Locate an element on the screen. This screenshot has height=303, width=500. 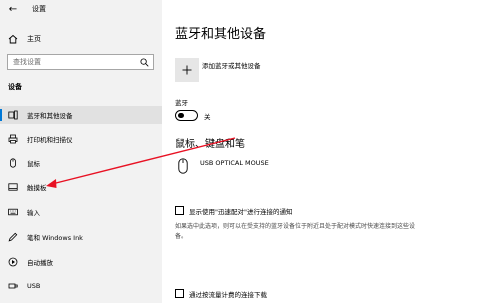
keyboard-icon is located at coordinates (13, 212).